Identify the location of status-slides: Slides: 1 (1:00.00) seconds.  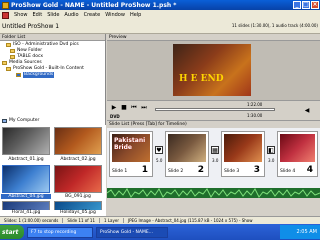
(32, 220).